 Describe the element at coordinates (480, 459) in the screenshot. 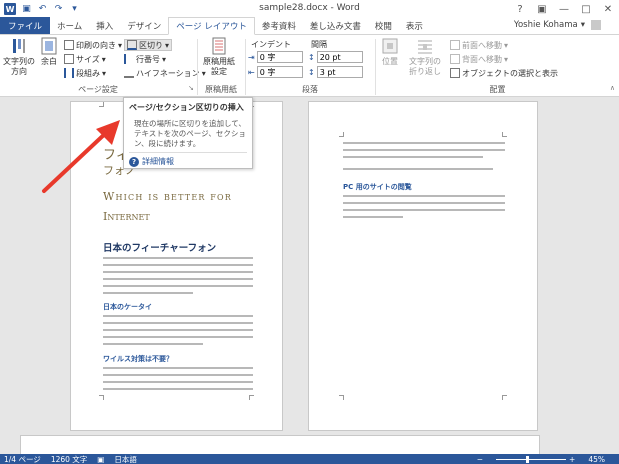

I see `zoom-out-icon: −` at that location.